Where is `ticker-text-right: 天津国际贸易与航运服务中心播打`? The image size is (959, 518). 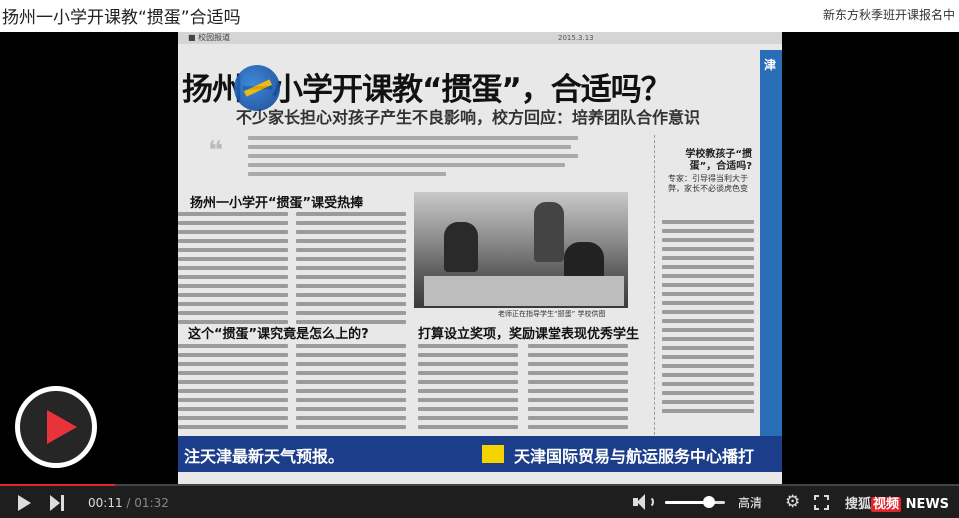
ticker-text-right: 天津国际贸易与航运服务中心播打 is located at coordinates (634, 456).